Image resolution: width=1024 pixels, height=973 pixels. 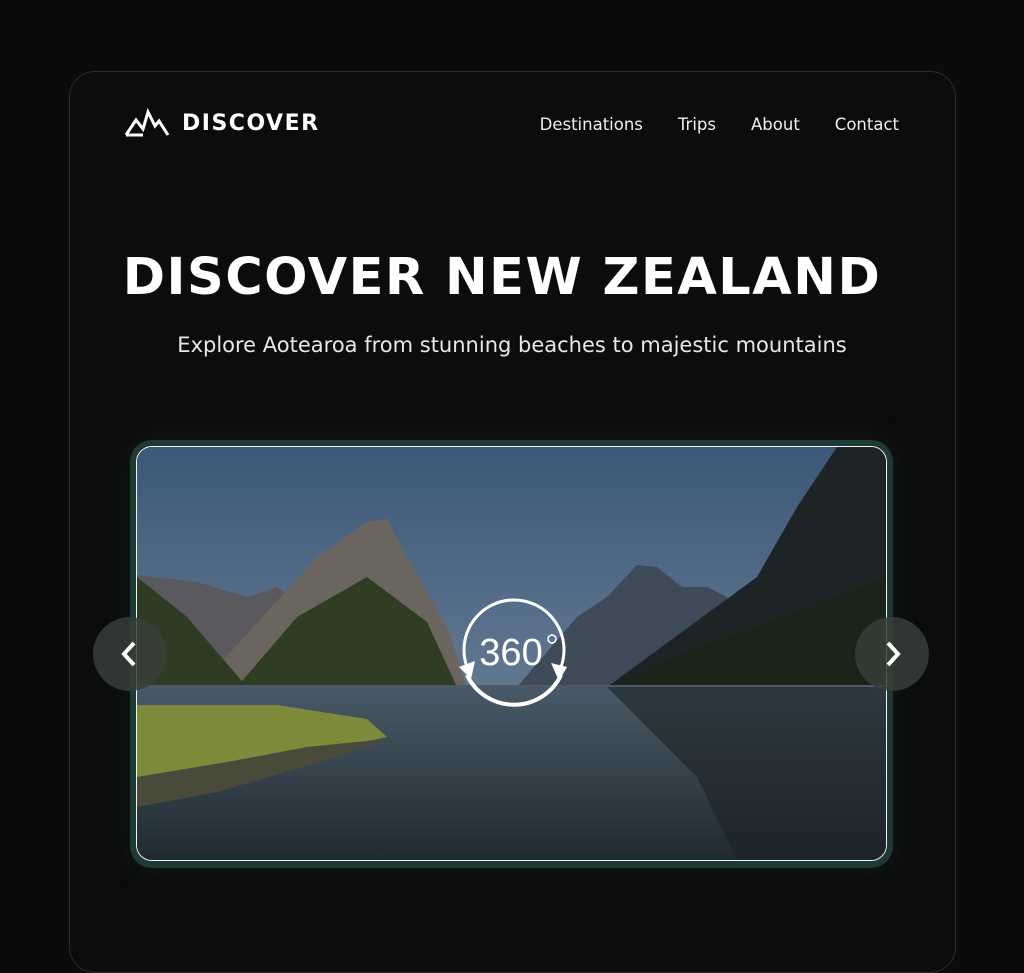 I want to click on brand-name: DISCOVER, so click(x=251, y=123).